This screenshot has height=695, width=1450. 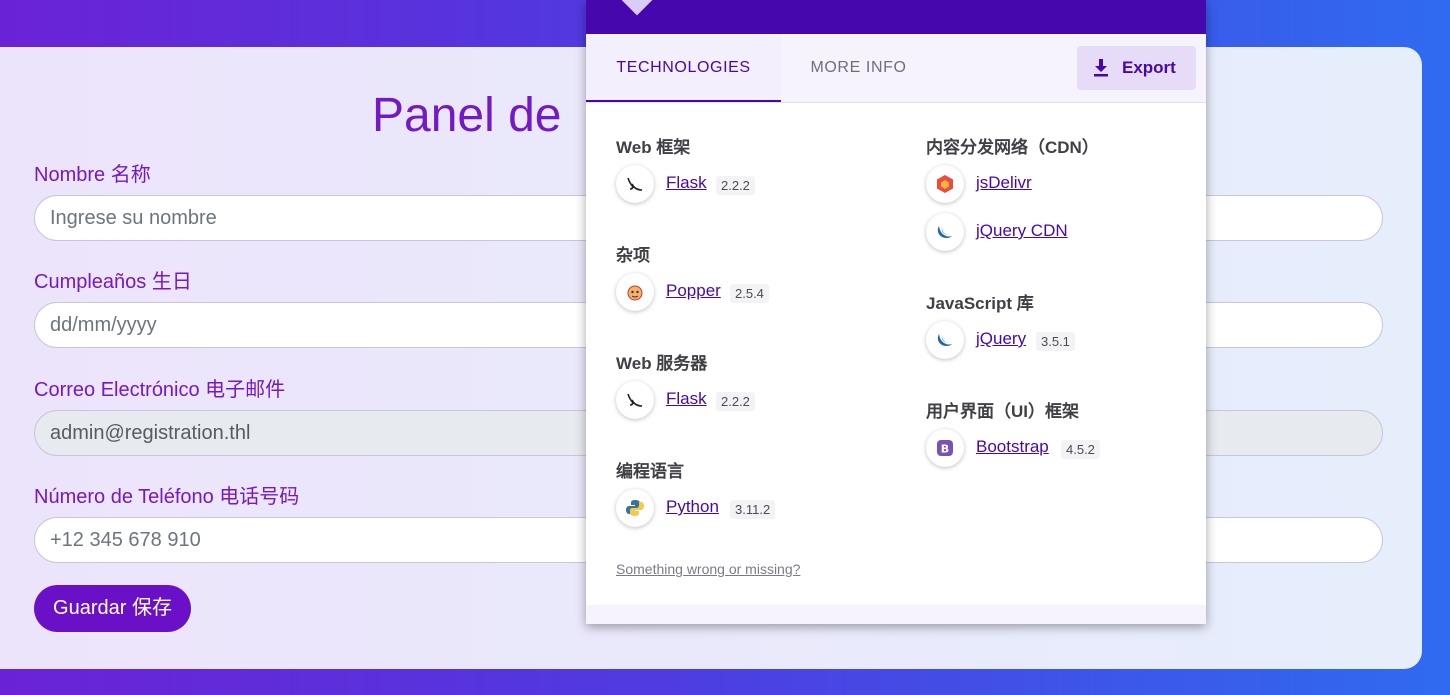 I want to click on tech-link-popper: Popper, so click(x=693, y=291).